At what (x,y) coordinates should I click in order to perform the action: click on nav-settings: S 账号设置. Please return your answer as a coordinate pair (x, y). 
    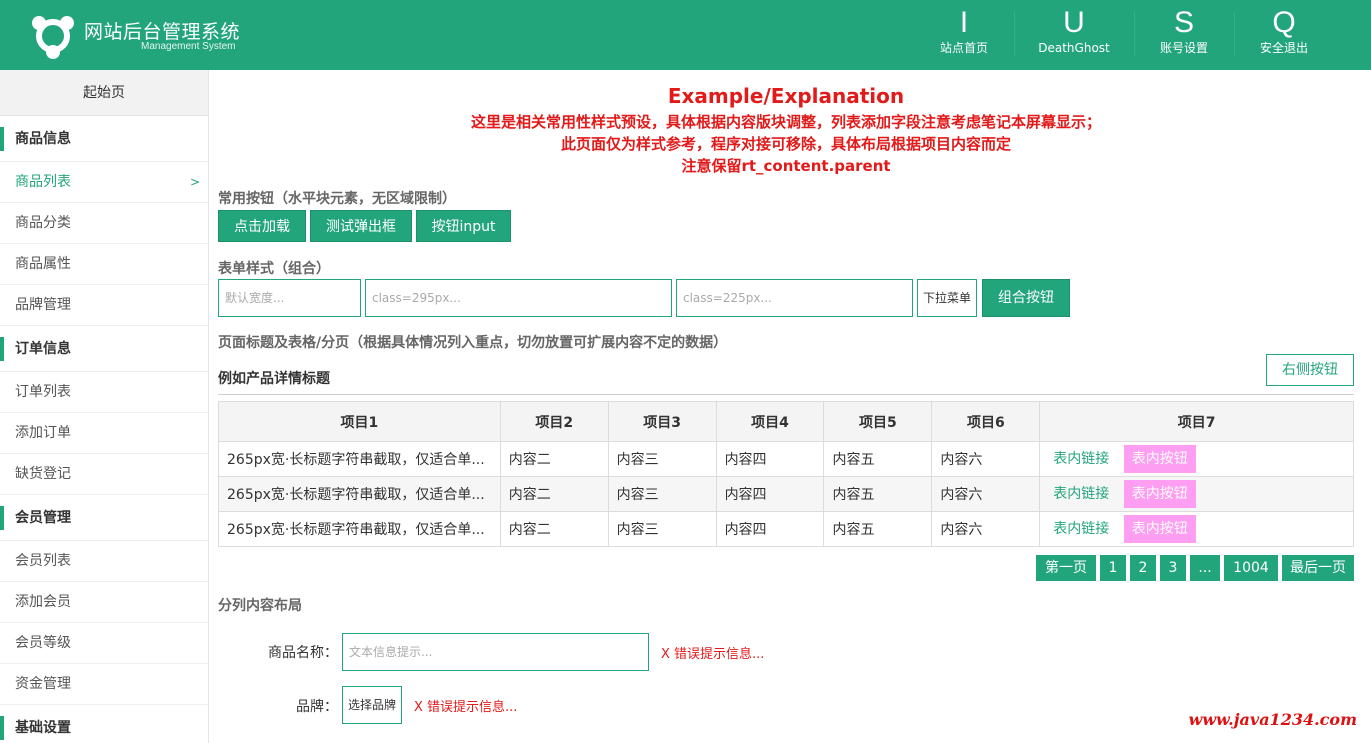
    Looking at the image, I should click on (1184, 35).